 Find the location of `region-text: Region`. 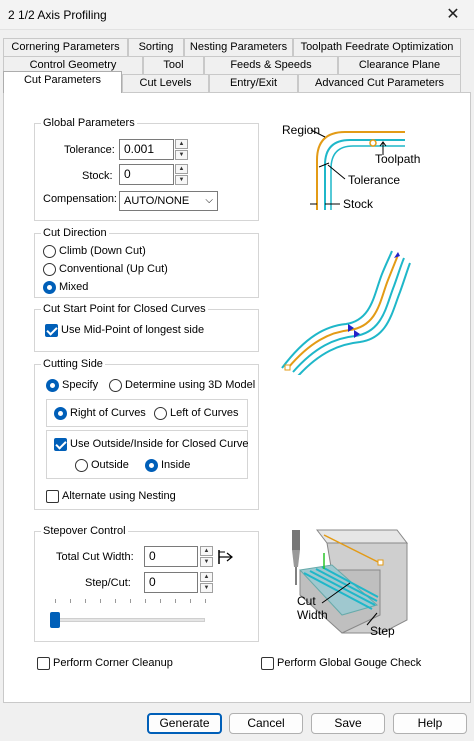

region-text: Region is located at coordinates (301, 130).